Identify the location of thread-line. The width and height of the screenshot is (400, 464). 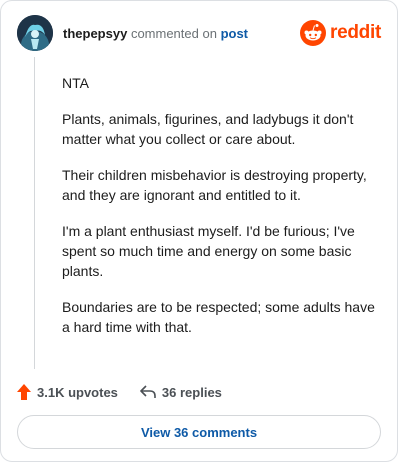
(34, 213).